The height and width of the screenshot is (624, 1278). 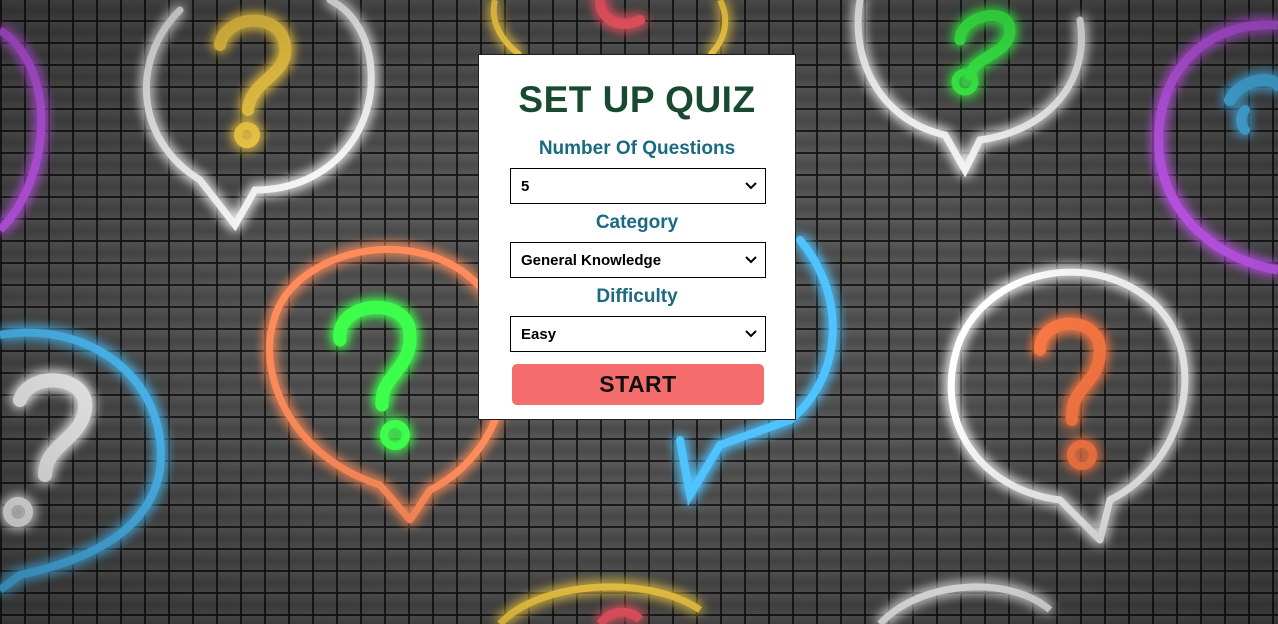 I want to click on category-label: Category, so click(x=637, y=222).